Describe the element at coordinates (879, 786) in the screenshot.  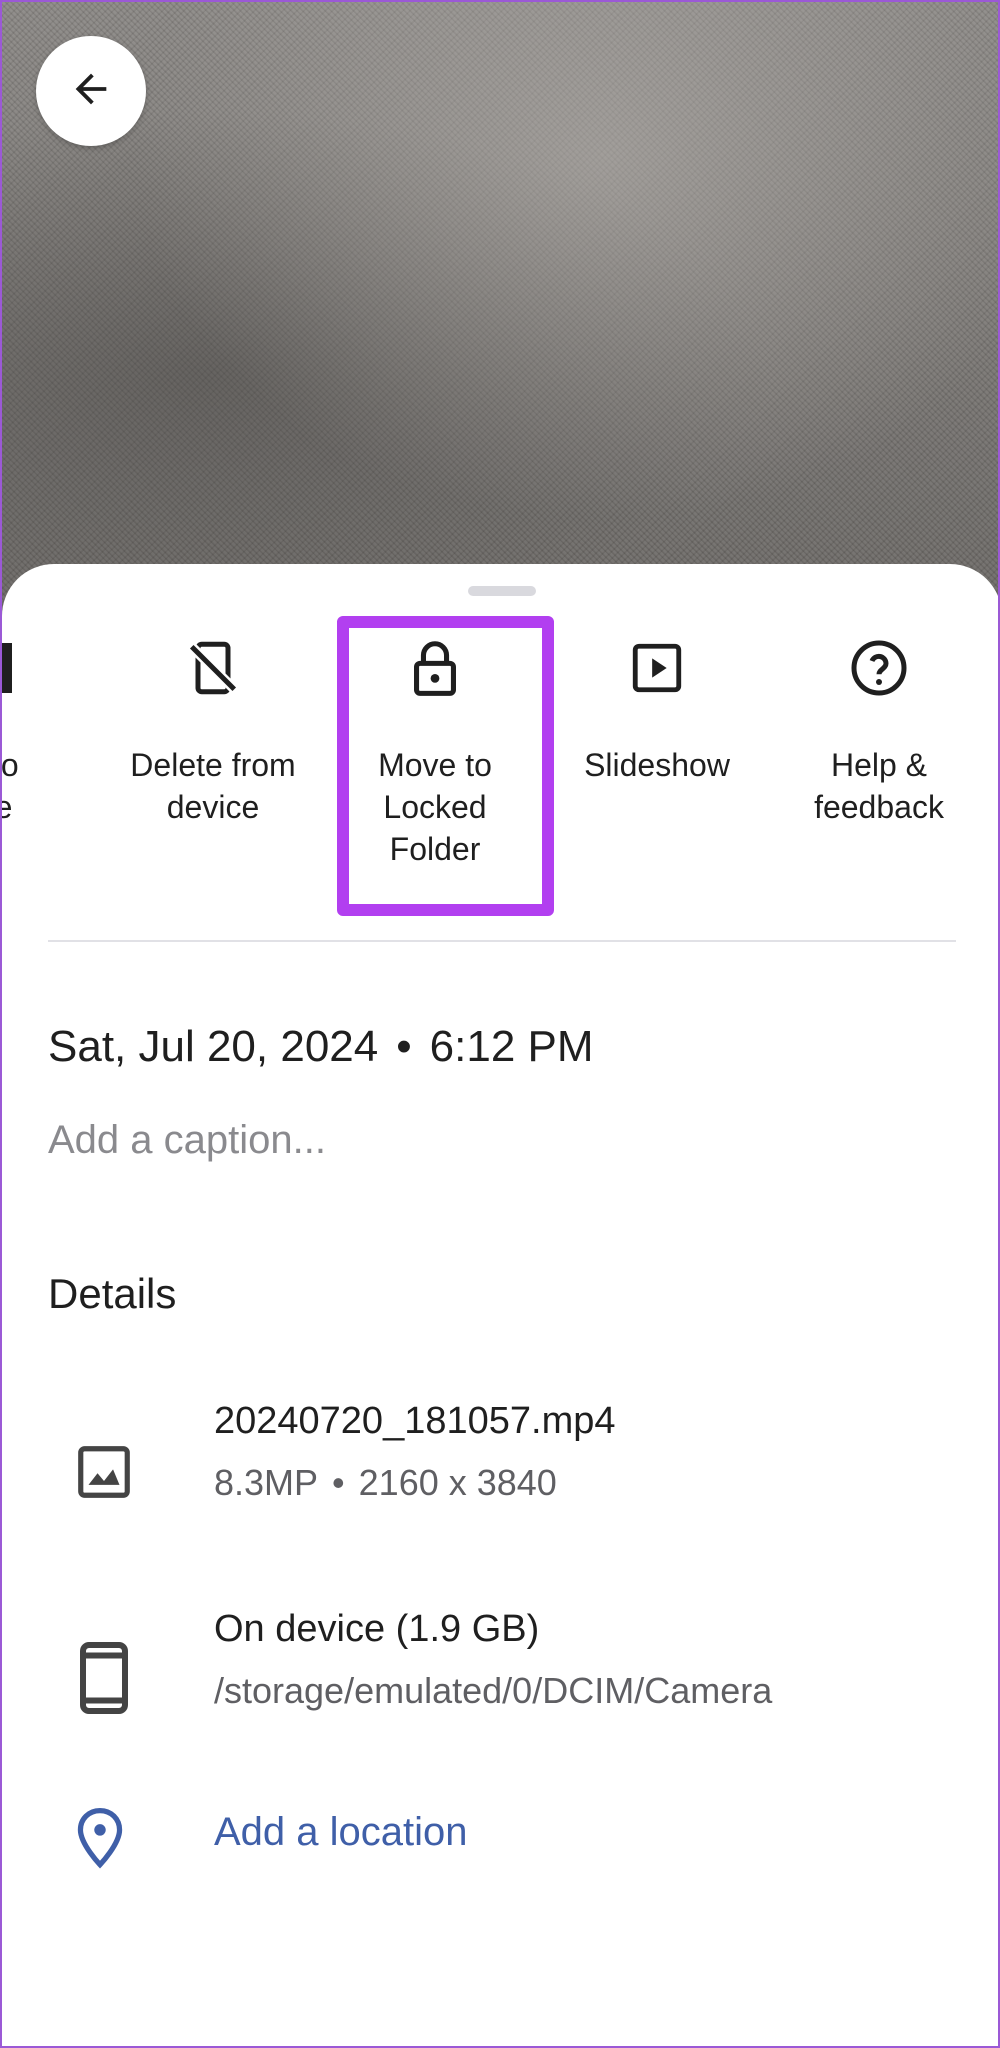
I see `action-help-label: Help & feedback` at that location.